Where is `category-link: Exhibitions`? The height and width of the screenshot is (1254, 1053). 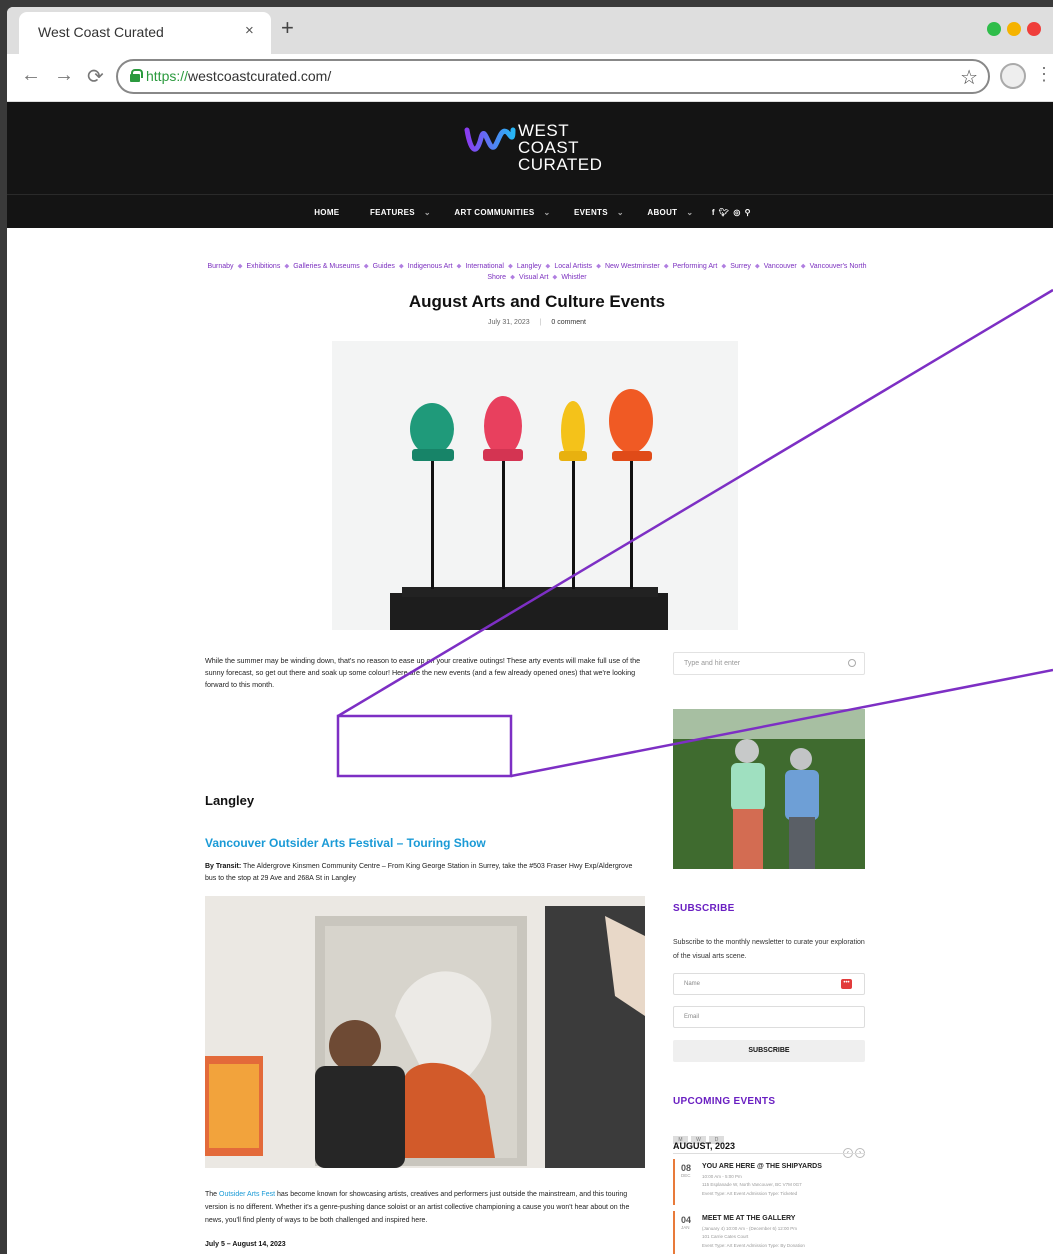
category-link: Exhibitions is located at coordinates (263, 266).